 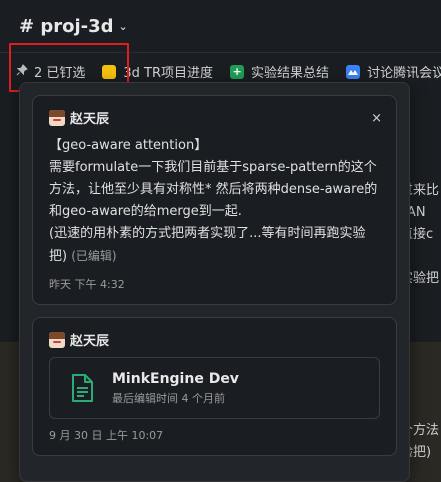 I want to click on pinned-button: 2 已钉选, so click(x=50, y=71).